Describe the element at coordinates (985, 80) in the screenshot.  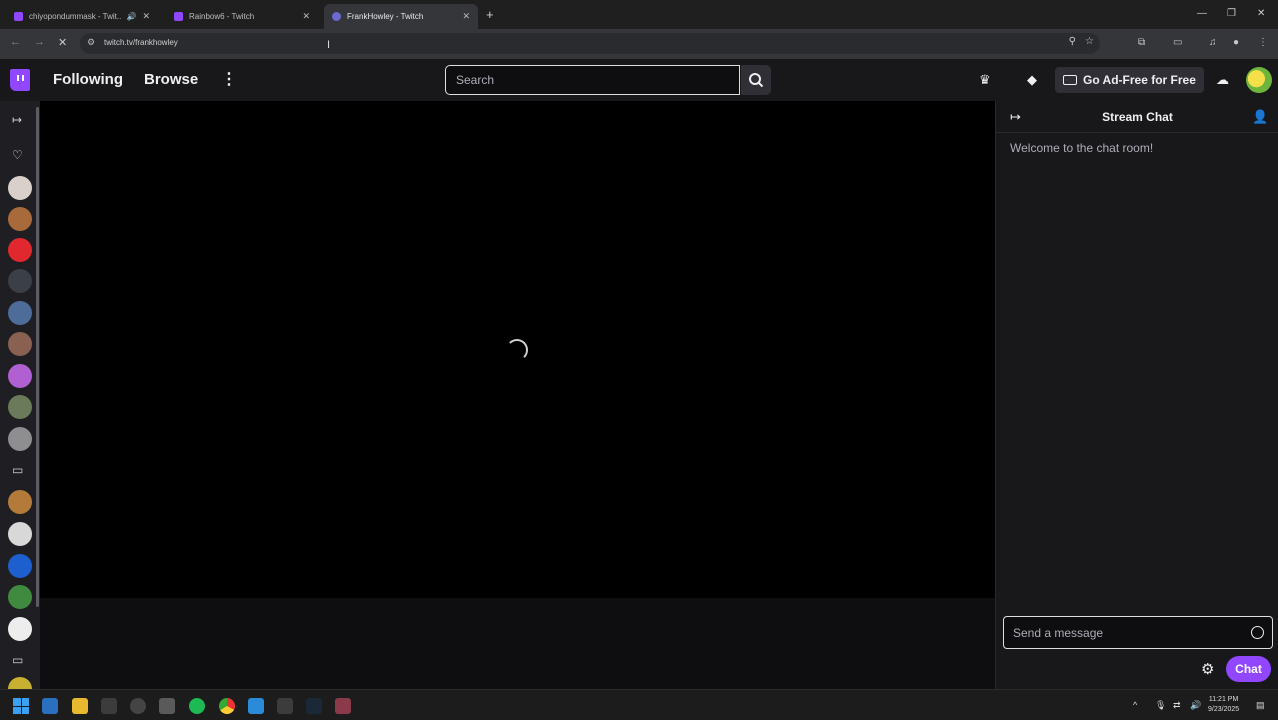
I see `crown-icon: ♛` at that location.